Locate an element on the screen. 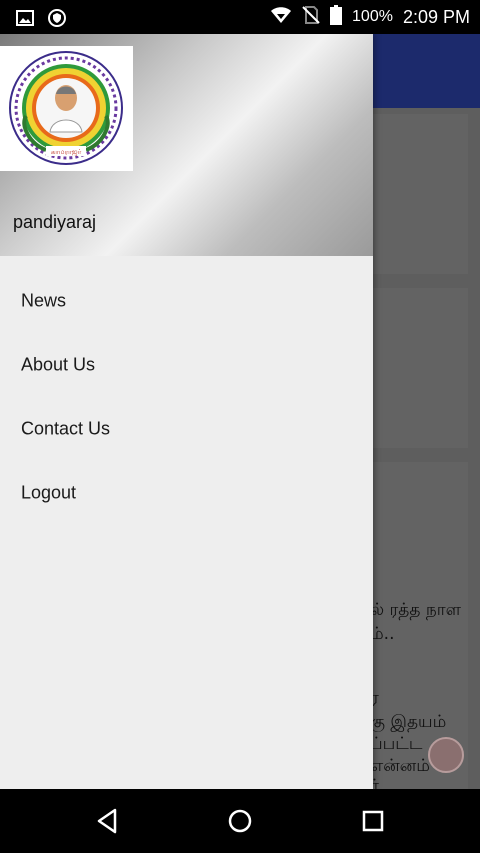 The image size is (480, 853). battery-icon is located at coordinates (336, 17).